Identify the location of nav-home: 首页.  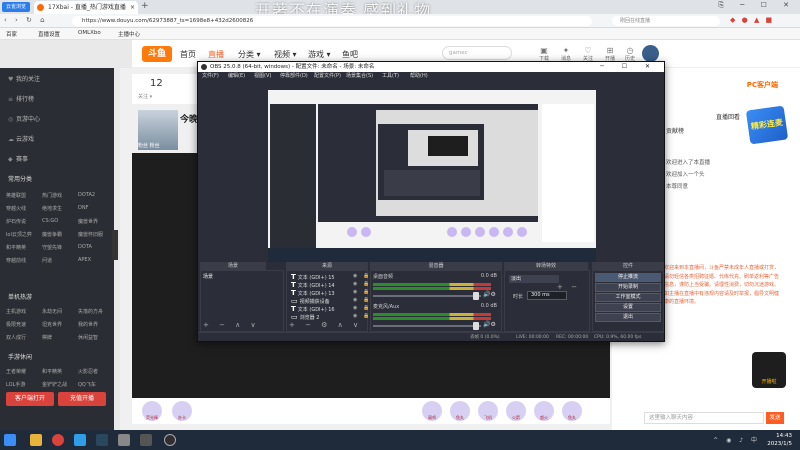
(188, 54).